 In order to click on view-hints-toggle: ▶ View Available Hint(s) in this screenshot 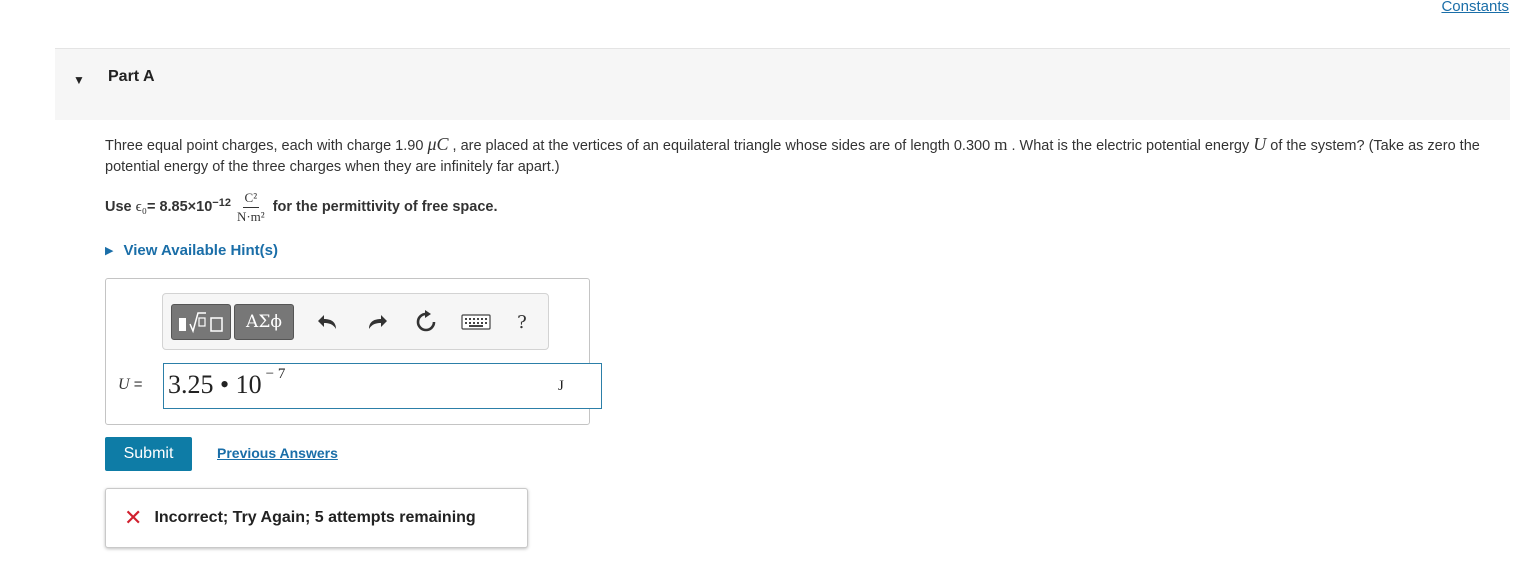, I will do `click(191, 250)`.